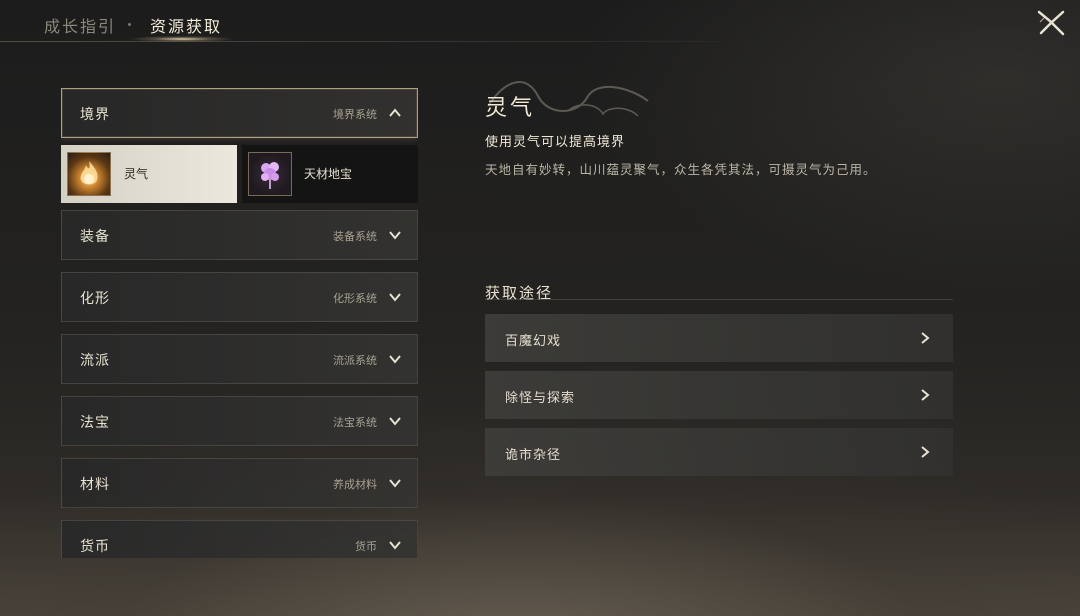 This screenshot has width=1080, height=616. Describe the element at coordinates (239, 539) in the screenshot. I see `category-currency: 货币 货币` at that location.